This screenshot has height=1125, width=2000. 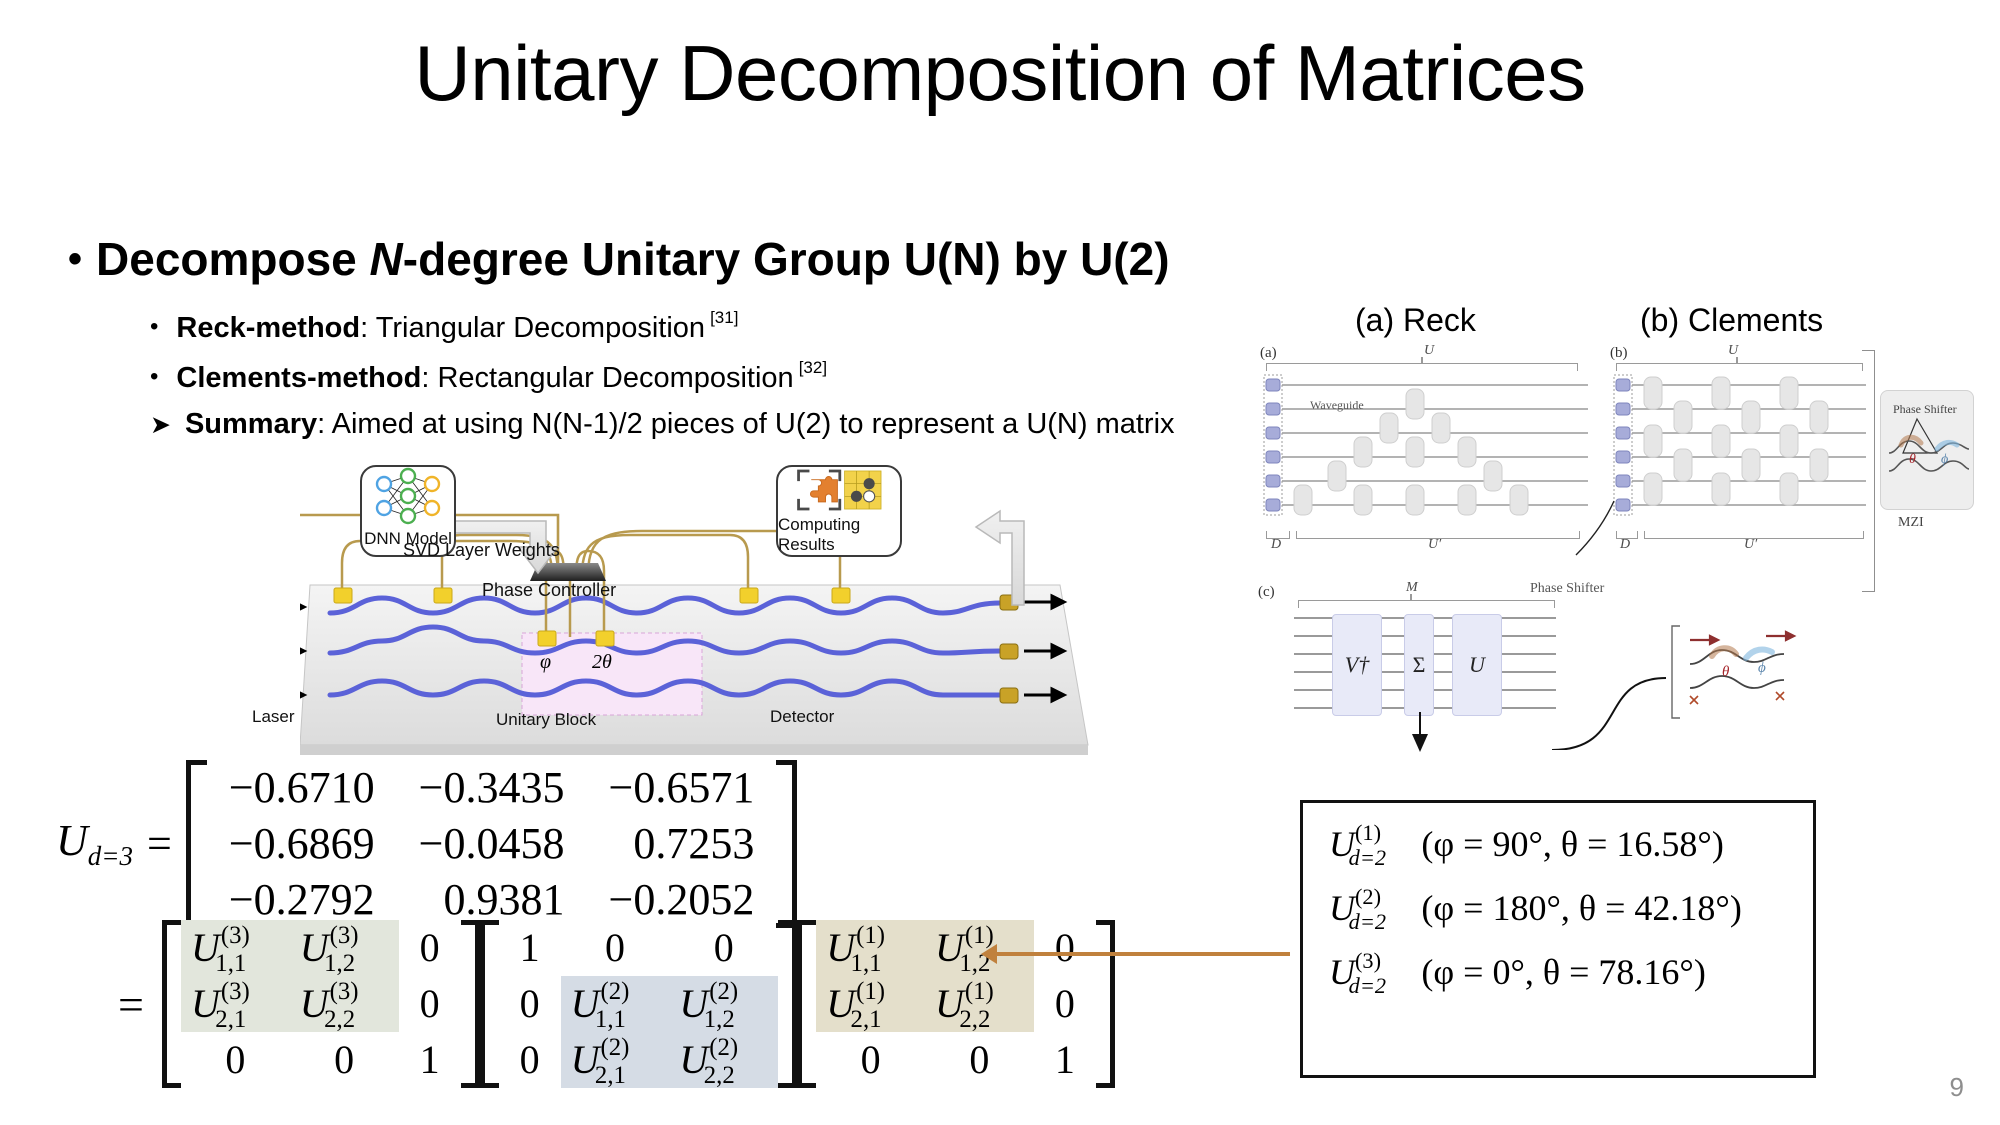 What do you see at coordinates (1762, 668) in the screenshot?
I see `panel-c-phi-label: ϕ` at bounding box center [1762, 668].